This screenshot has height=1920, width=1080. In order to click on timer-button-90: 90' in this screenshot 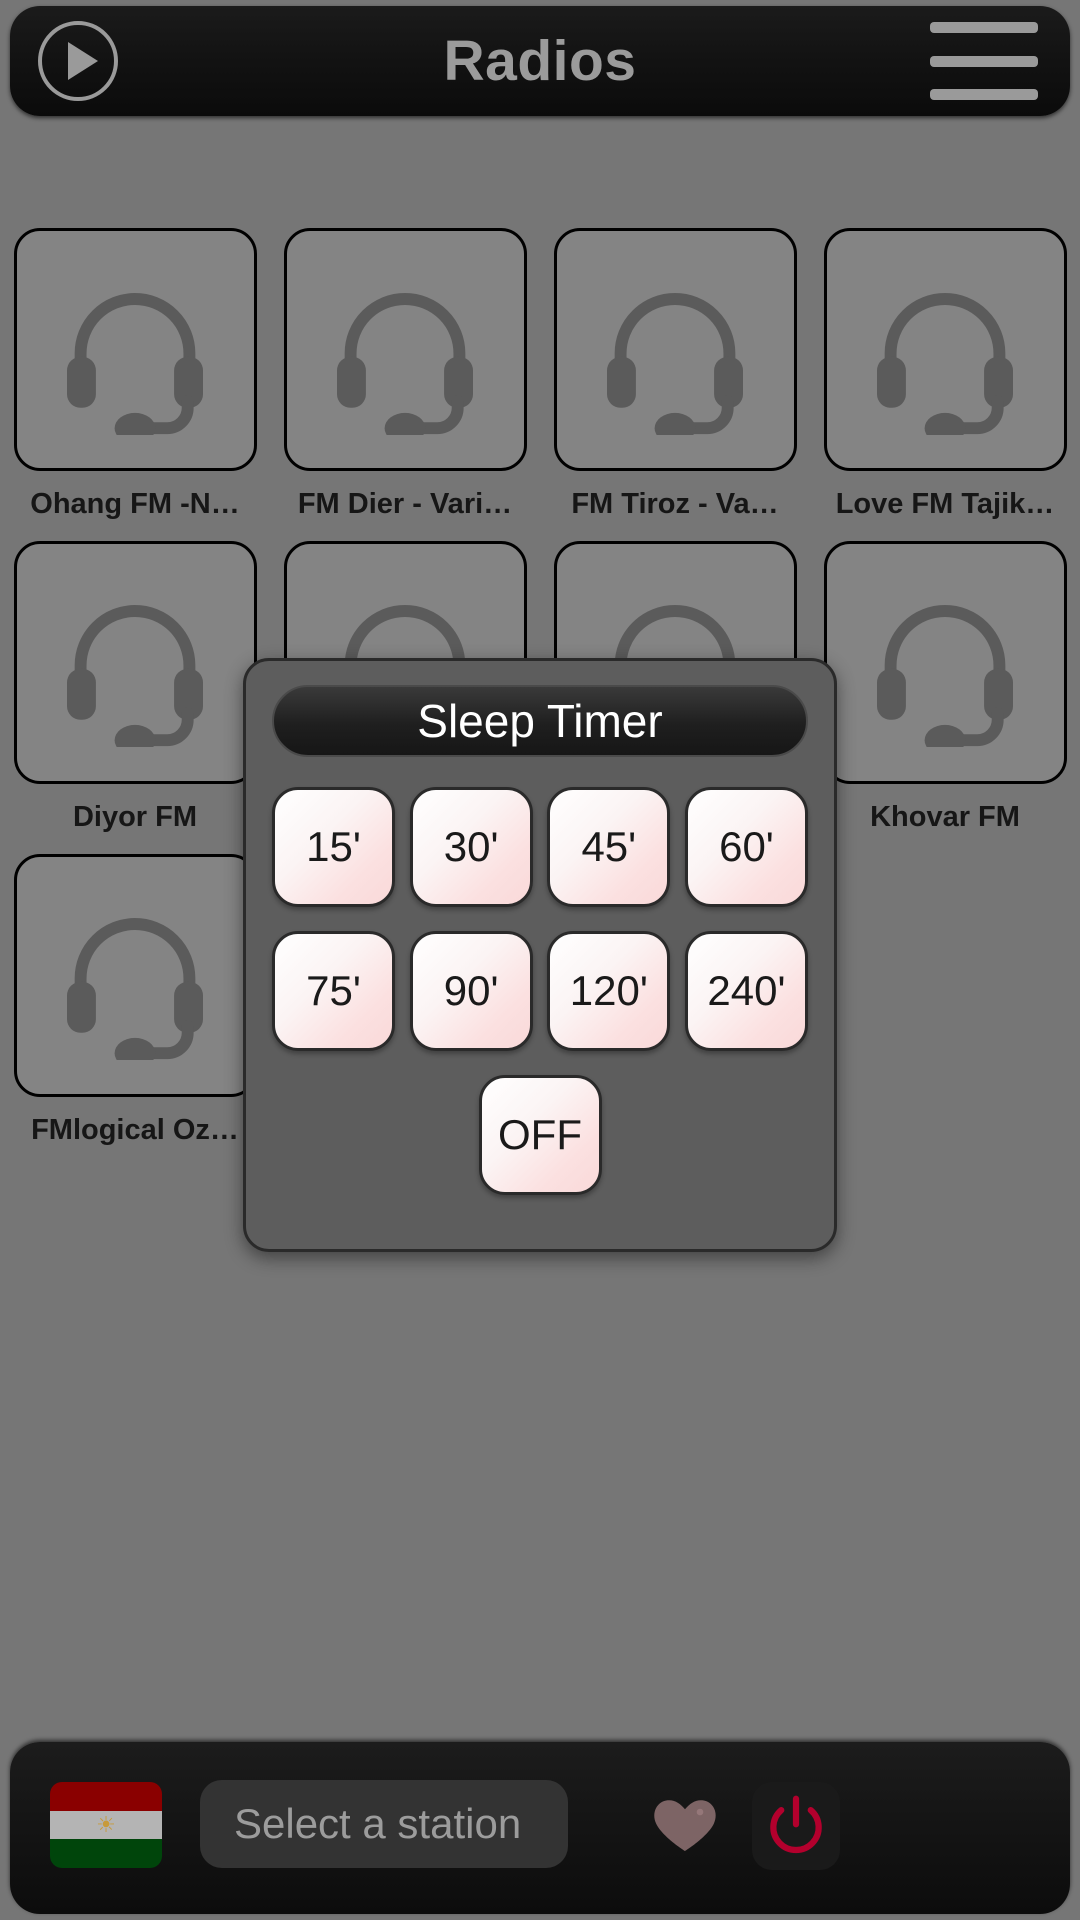, I will do `click(471, 991)`.